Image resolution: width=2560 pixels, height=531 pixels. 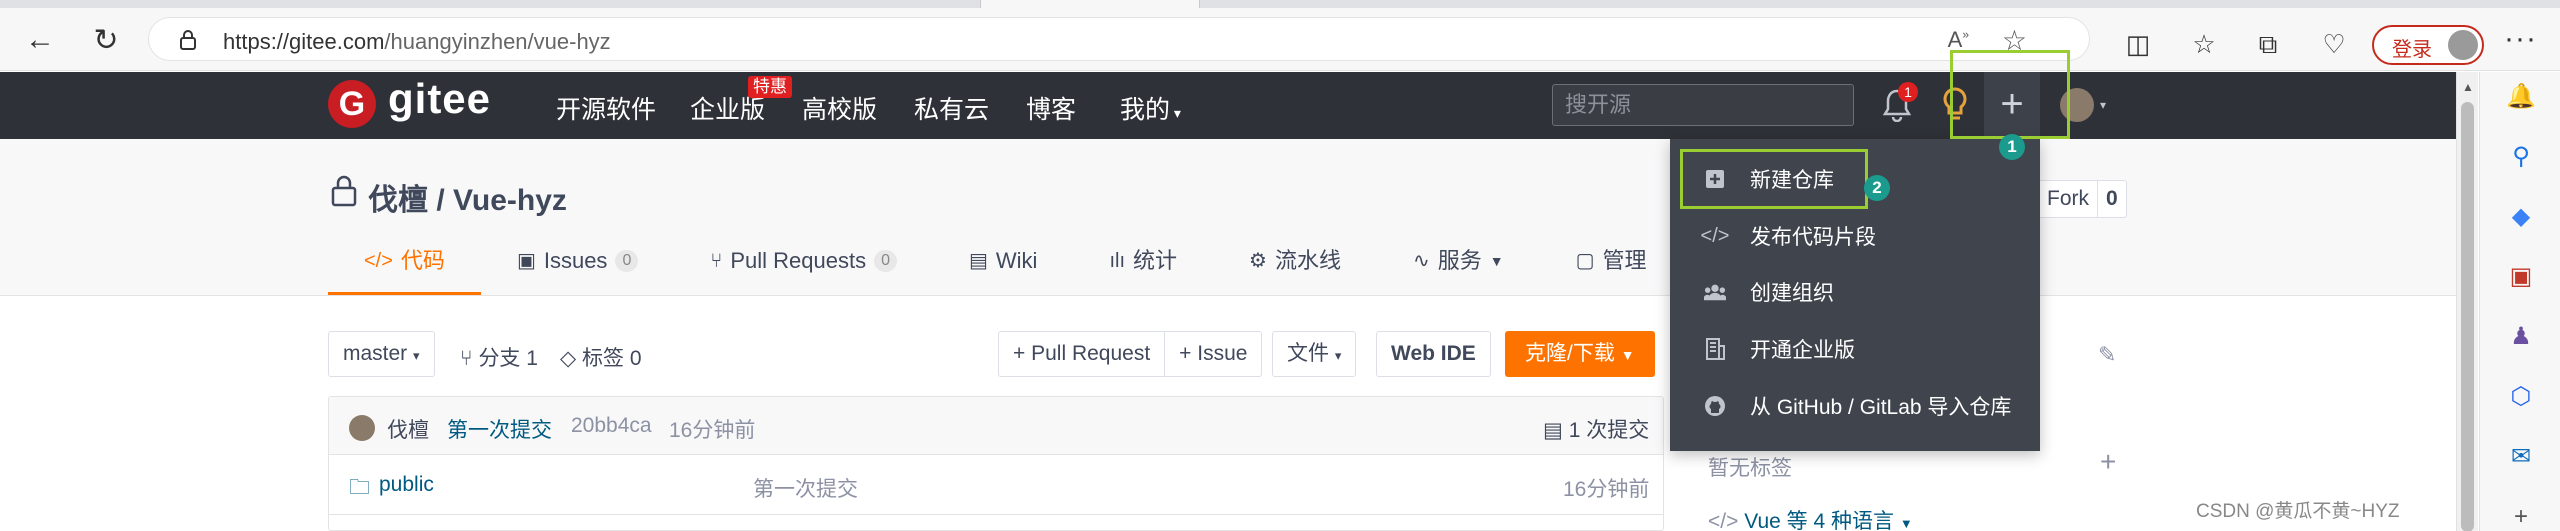 What do you see at coordinates (359, 487) in the screenshot?
I see `folder-icon: 🗀` at bounding box center [359, 487].